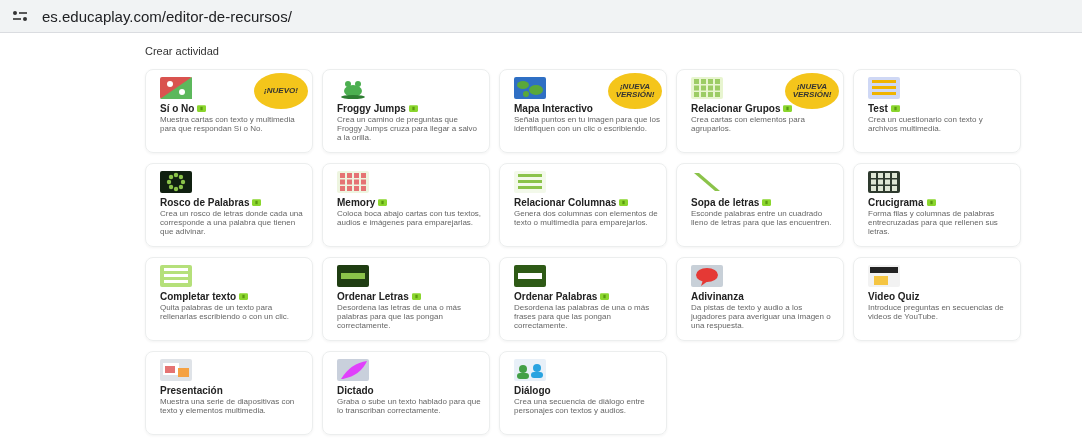  I want to click on activity-description: Genera dos columnas con elementos de texto o multimedia para emparejarlos., so click(586, 218).